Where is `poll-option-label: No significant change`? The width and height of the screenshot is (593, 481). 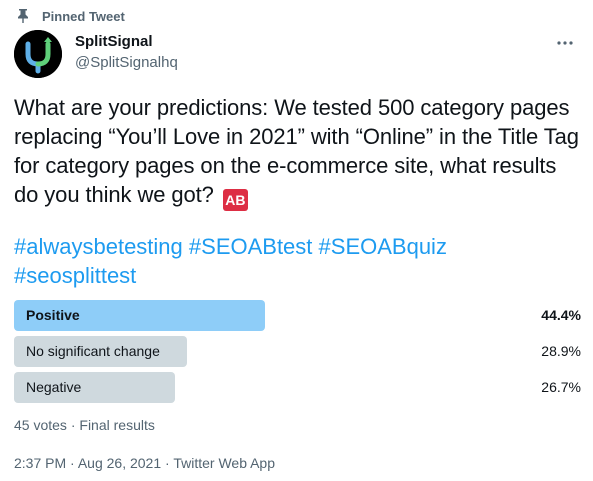 poll-option-label: No significant change is located at coordinates (93, 351).